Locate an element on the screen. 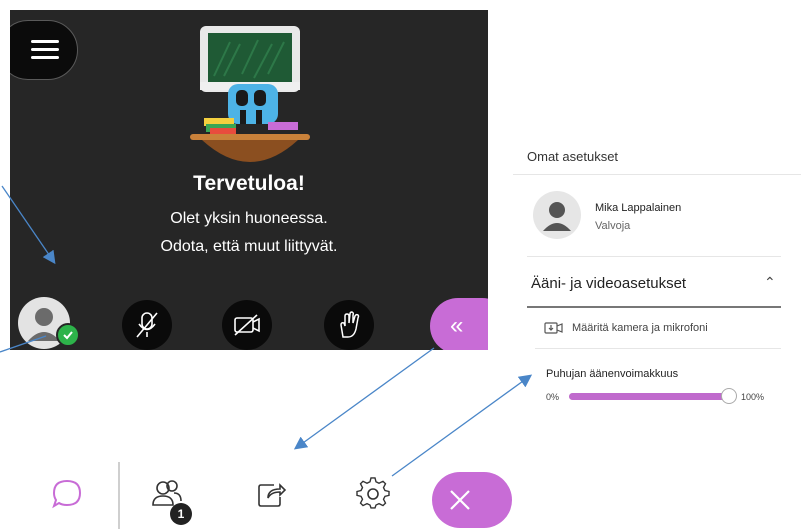  raise-hand-button is located at coordinates (349, 325).